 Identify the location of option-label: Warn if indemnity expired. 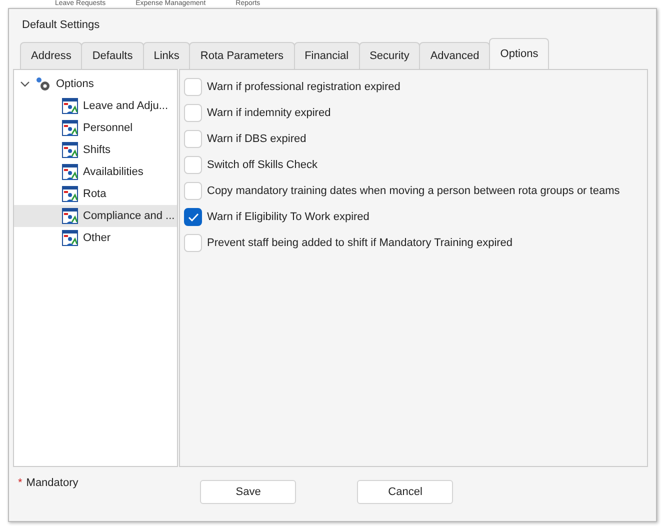
(269, 113).